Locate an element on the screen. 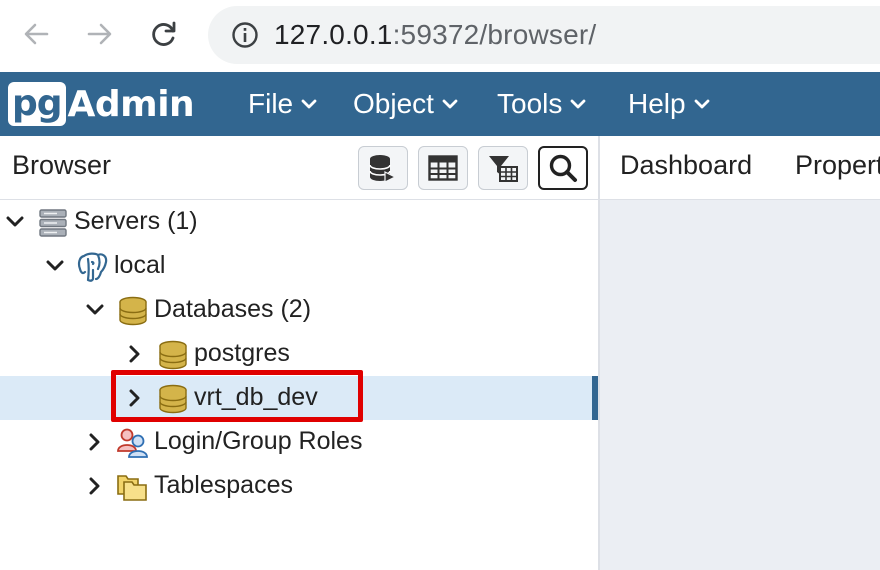  query-tool-icon is located at coordinates (383, 169).